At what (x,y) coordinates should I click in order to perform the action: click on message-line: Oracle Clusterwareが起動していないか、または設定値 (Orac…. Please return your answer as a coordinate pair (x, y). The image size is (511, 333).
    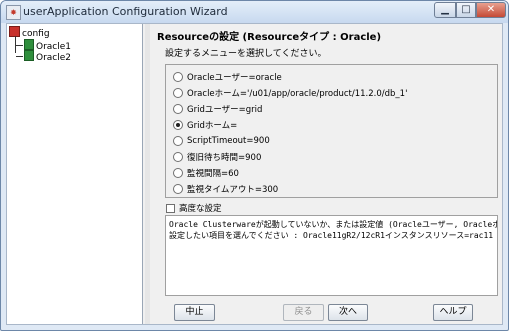
    Looking at the image, I should click on (333, 224).